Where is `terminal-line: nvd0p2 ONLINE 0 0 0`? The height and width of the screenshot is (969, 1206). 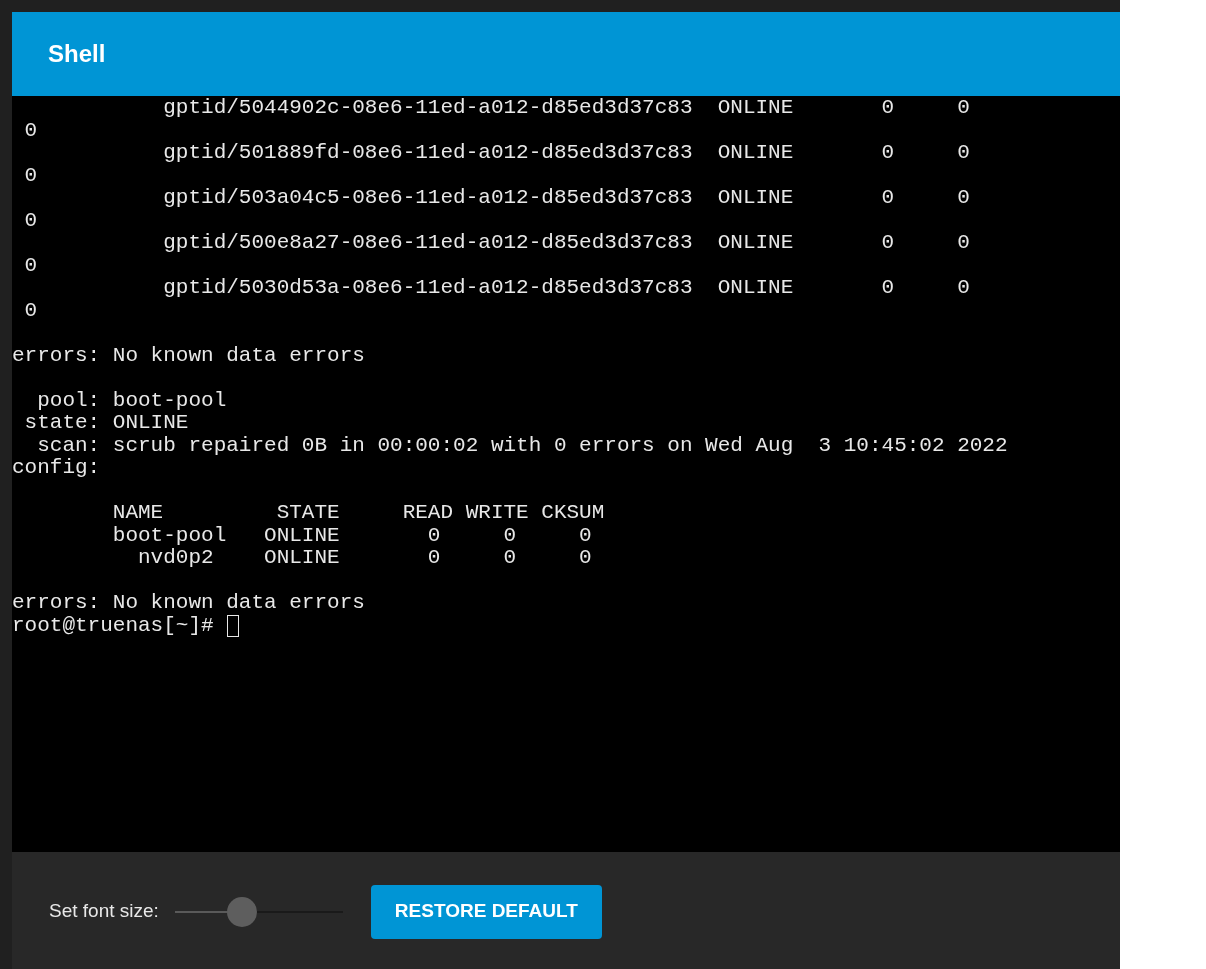
terminal-line: nvd0p2 ONLINE 0 0 0 is located at coordinates (364, 558).